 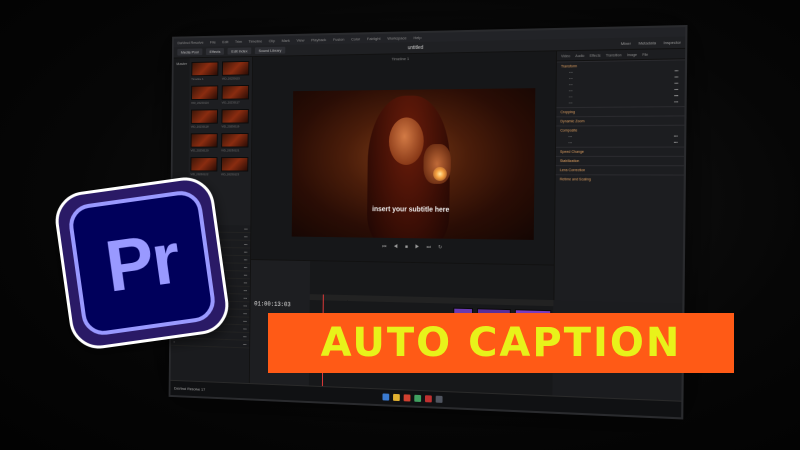 I want to click on logo-text: Pr, so click(x=142, y=262).